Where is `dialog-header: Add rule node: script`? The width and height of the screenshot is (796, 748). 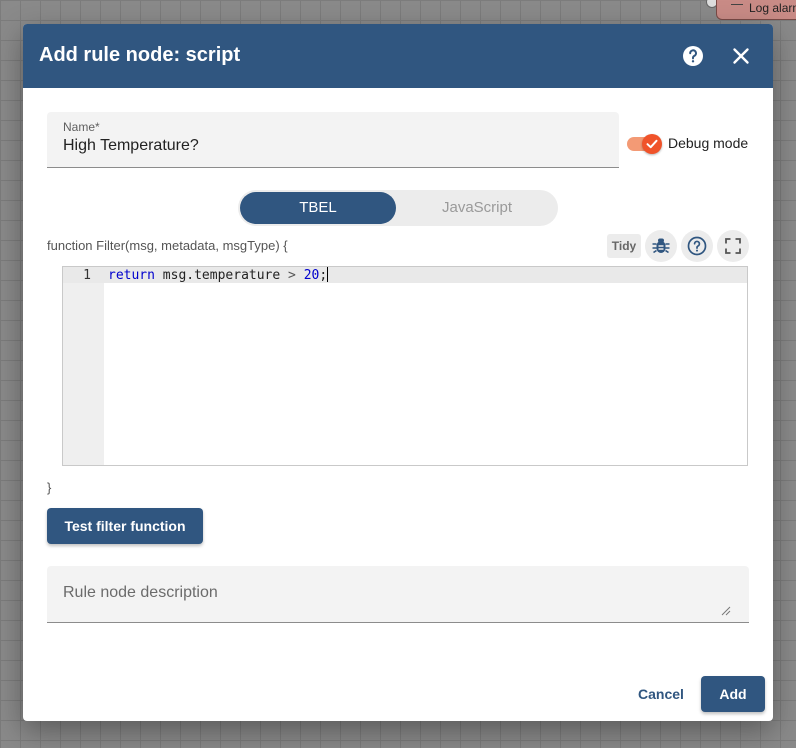
dialog-header: Add rule node: script is located at coordinates (398, 56).